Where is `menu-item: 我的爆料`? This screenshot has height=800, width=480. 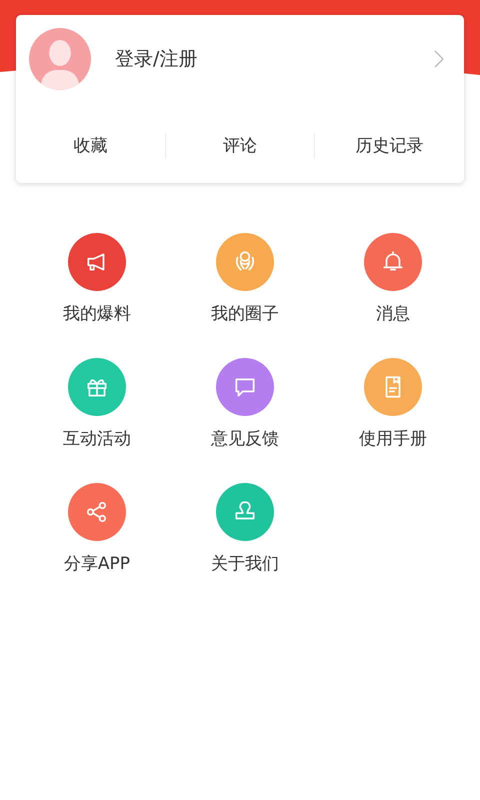
menu-item: 我的爆料 is located at coordinates (97, 279).